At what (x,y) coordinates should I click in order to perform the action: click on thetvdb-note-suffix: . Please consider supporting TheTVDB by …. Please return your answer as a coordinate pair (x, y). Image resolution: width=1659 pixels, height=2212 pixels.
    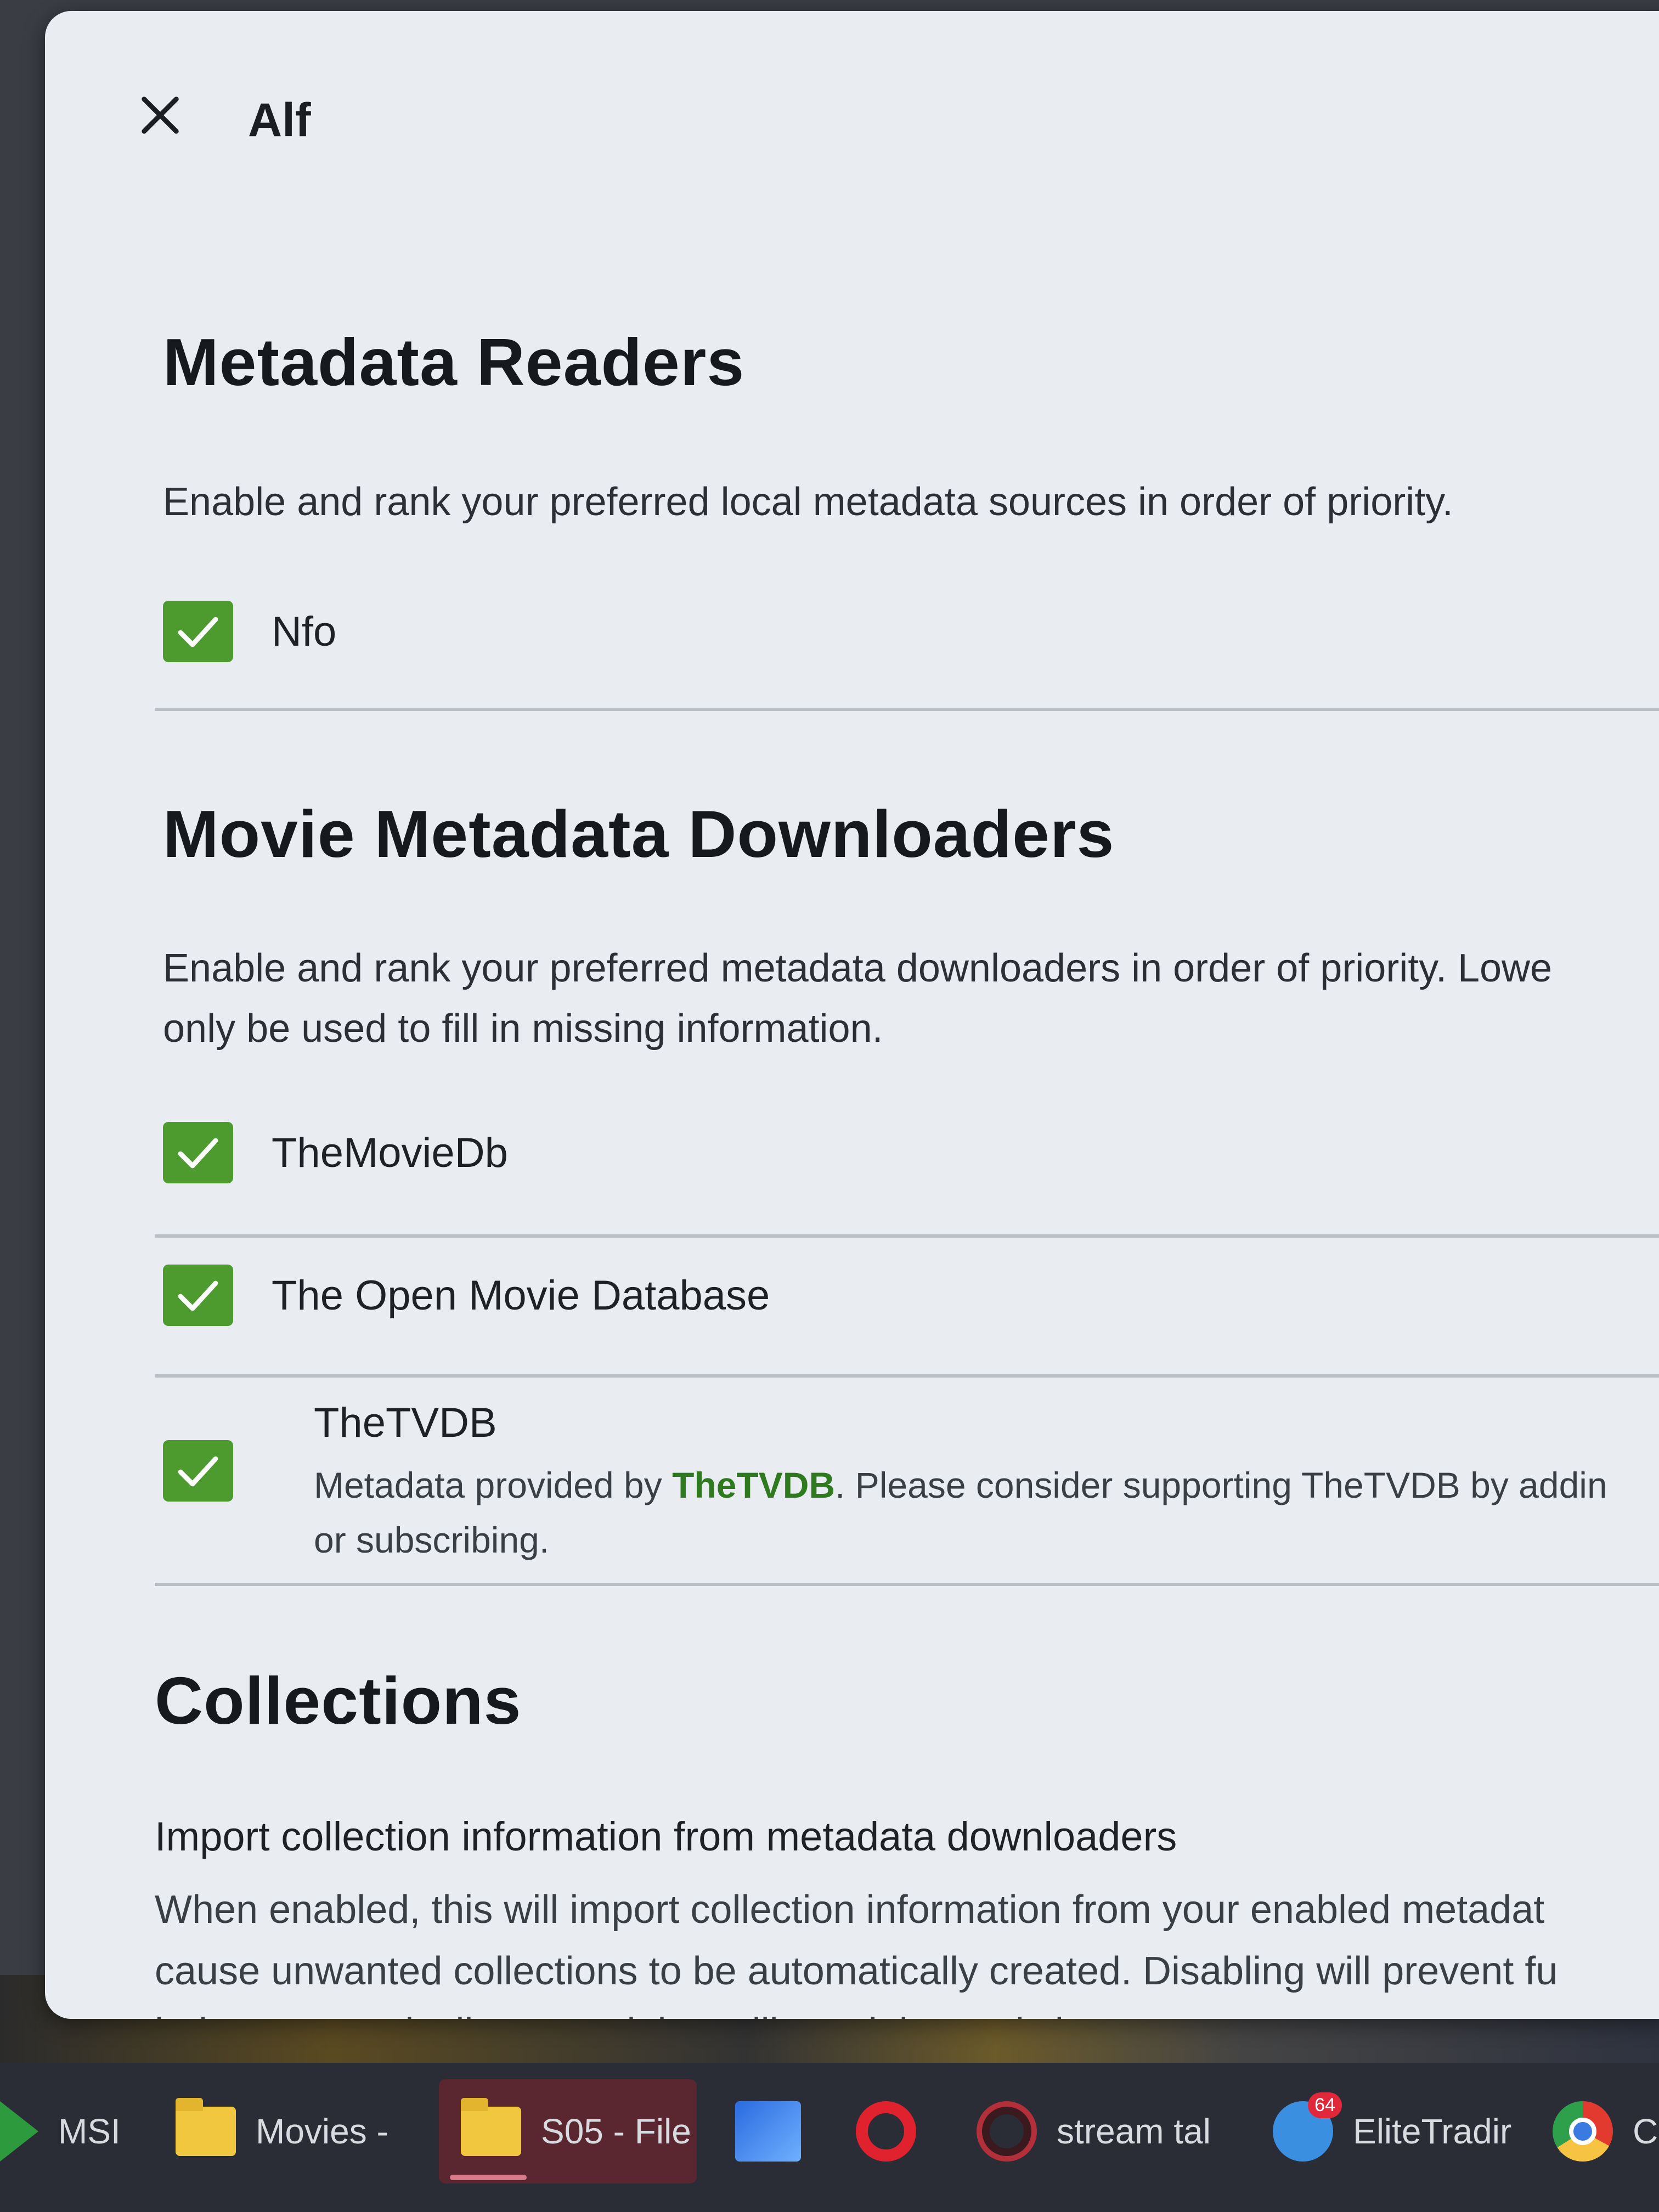
    Looking at the image, I should click on (1221, 1485).